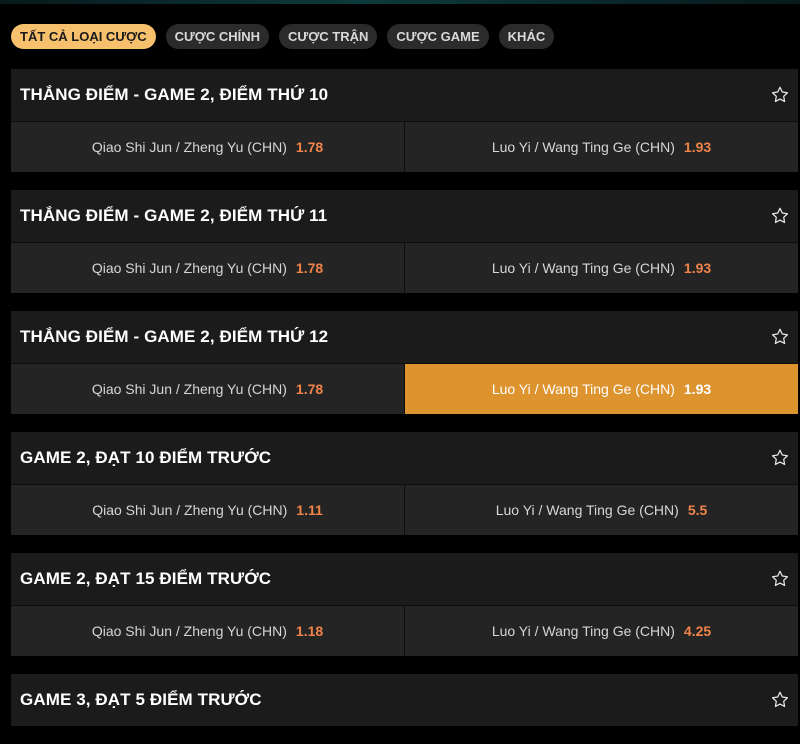  Describe the element at coordinates (174, 336) in the screenshot. I see `market-title: THẮNG ĐIỂM - GAME 2, ĐIỂM THỨ 12` at that location.